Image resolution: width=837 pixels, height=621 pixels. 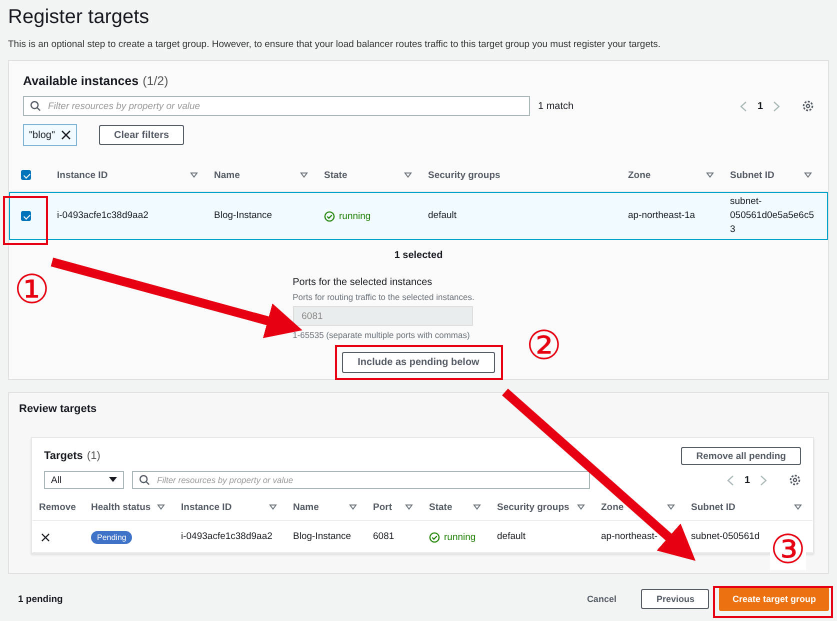 What do you see at coordinates (42, 135) in the screenshot?
I see `filter-token-label: "blog"` at bounding box center [42, 135].